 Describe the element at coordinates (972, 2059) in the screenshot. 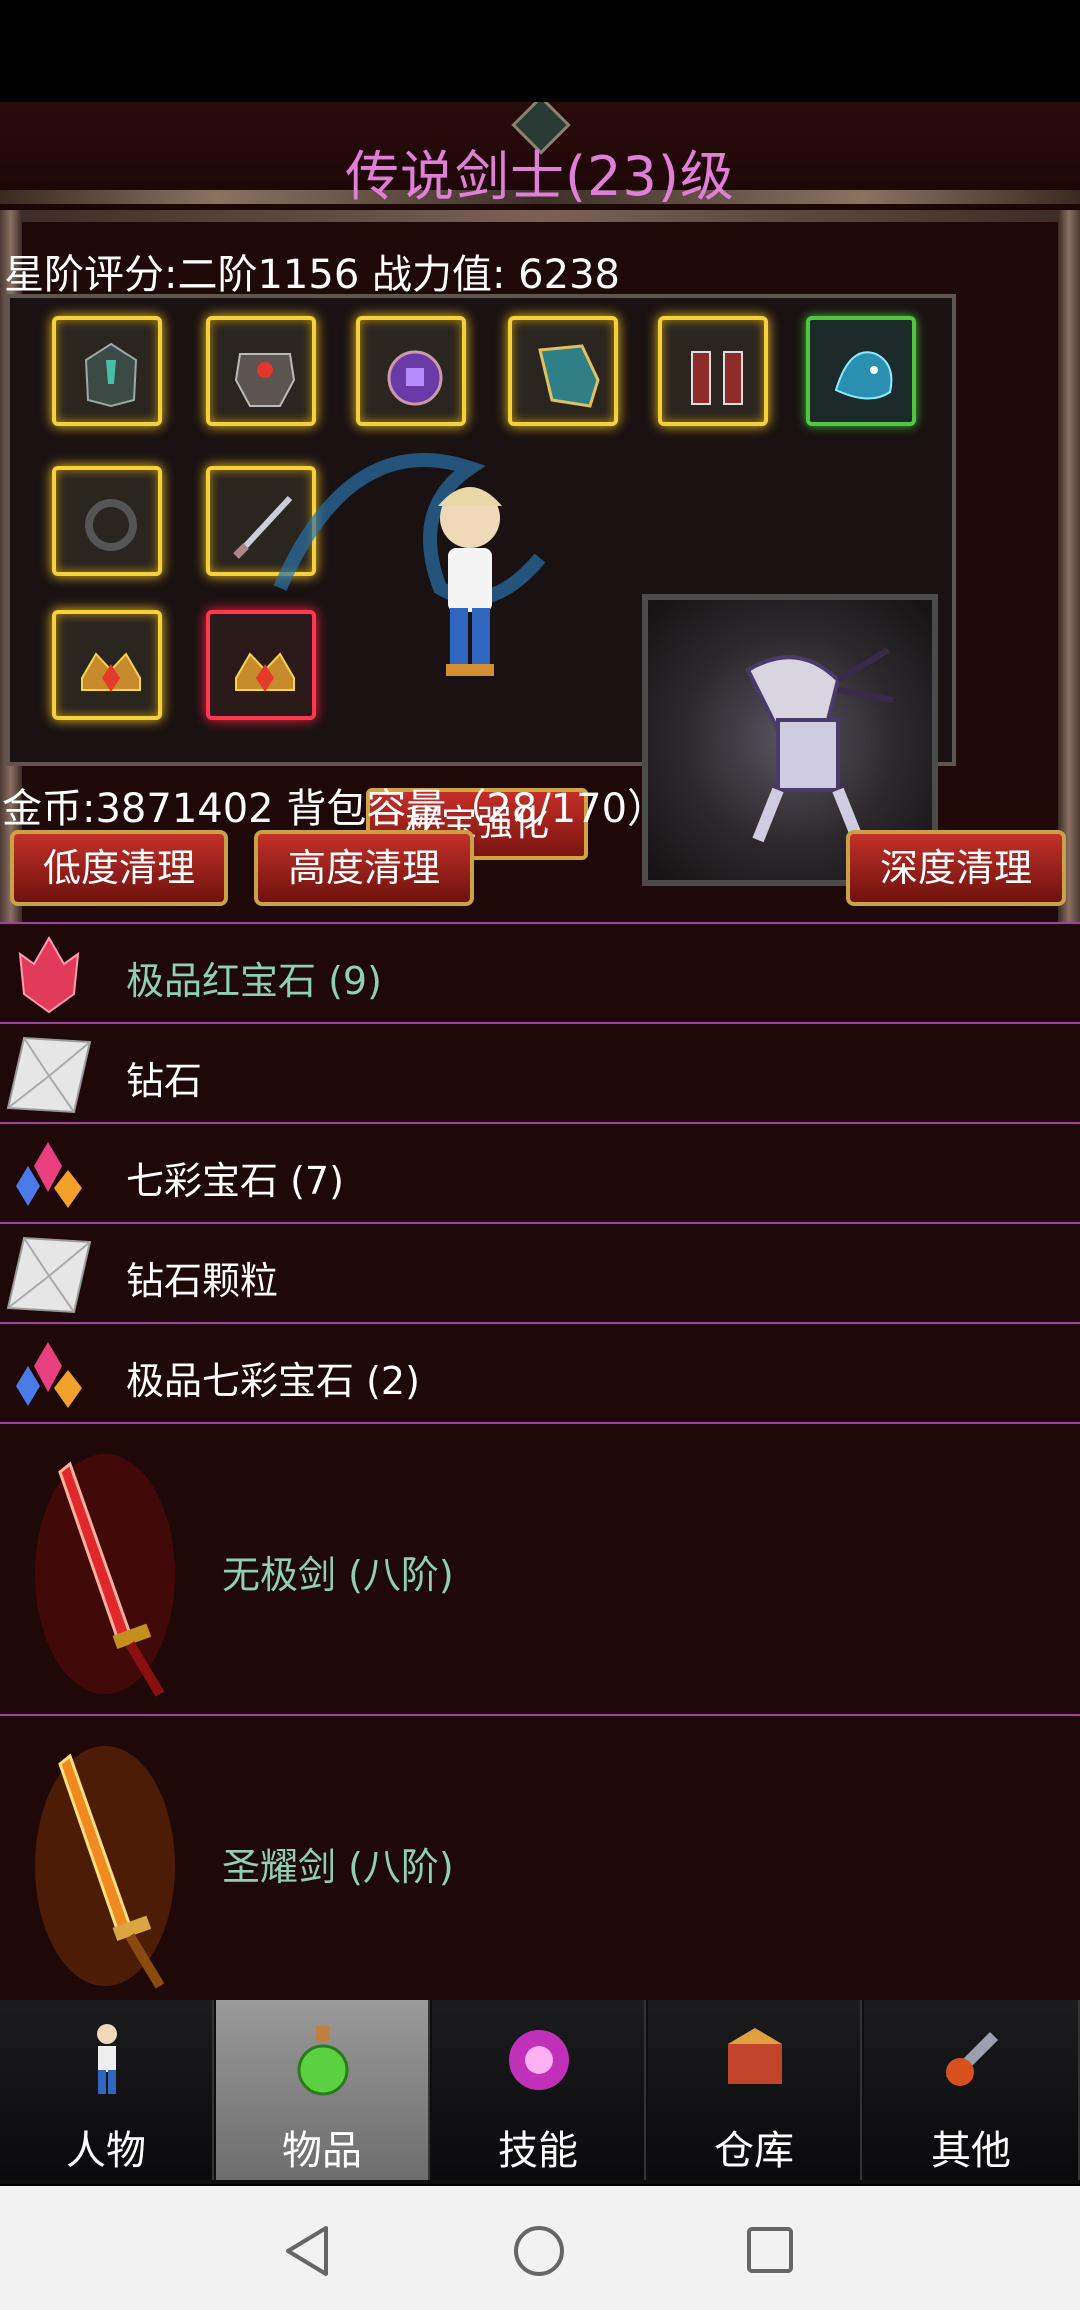

I see `other-icon` at that location.